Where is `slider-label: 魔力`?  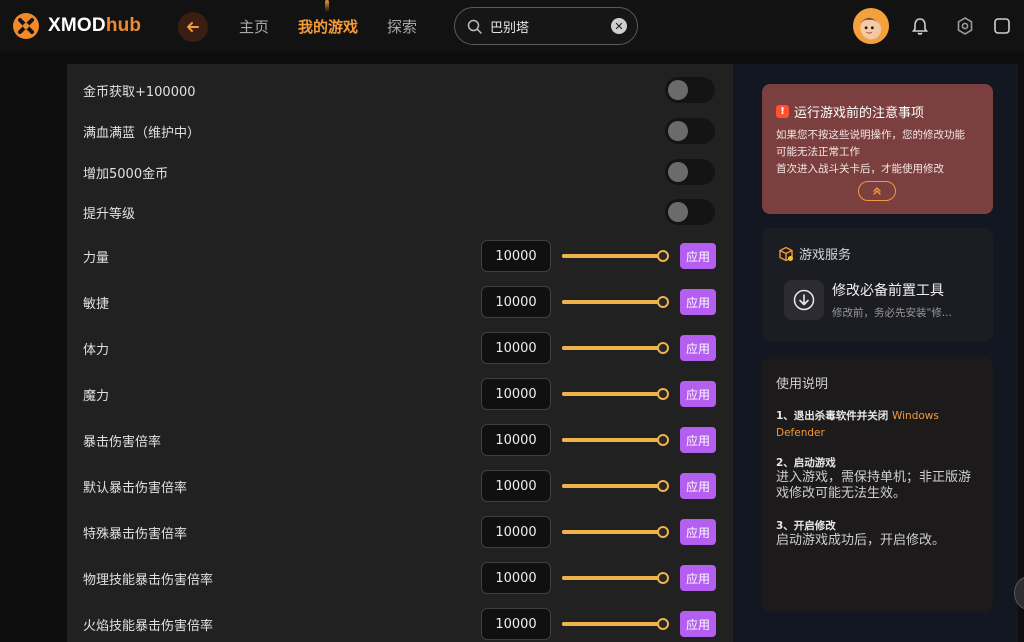 slider-label: 魔力 is located at coordinates (96, 396).